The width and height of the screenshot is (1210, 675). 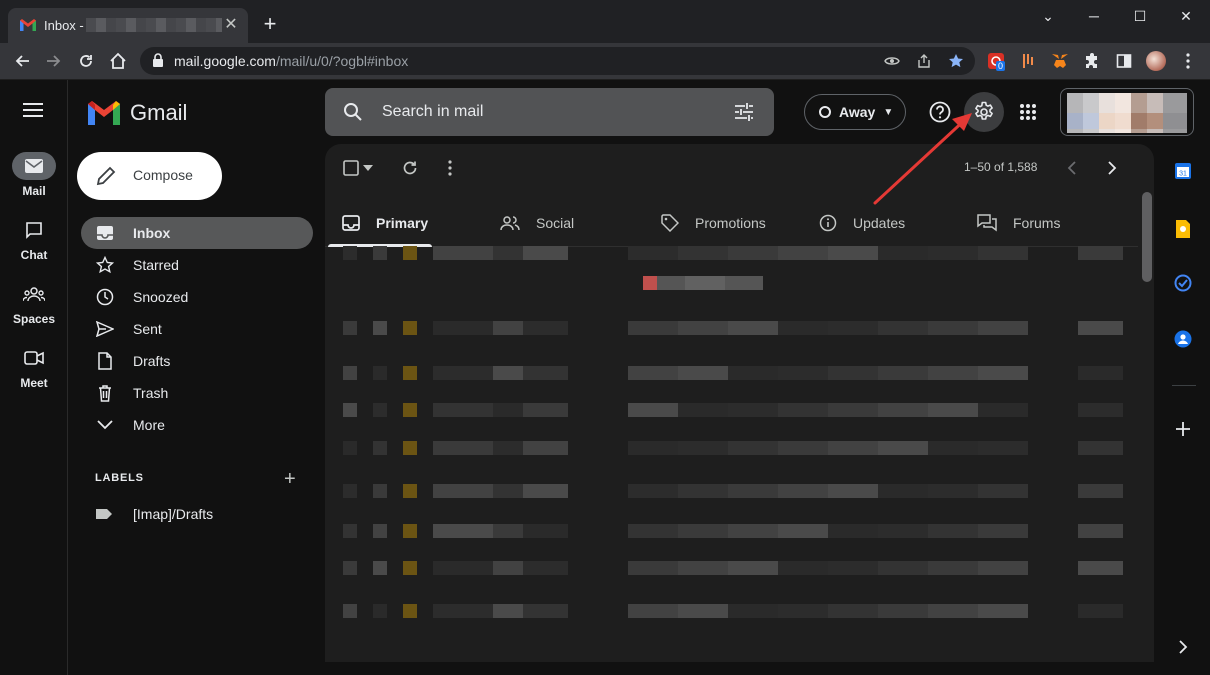 I want to click on rail-item-spaces: Spaces, so click(x=34, y=303).